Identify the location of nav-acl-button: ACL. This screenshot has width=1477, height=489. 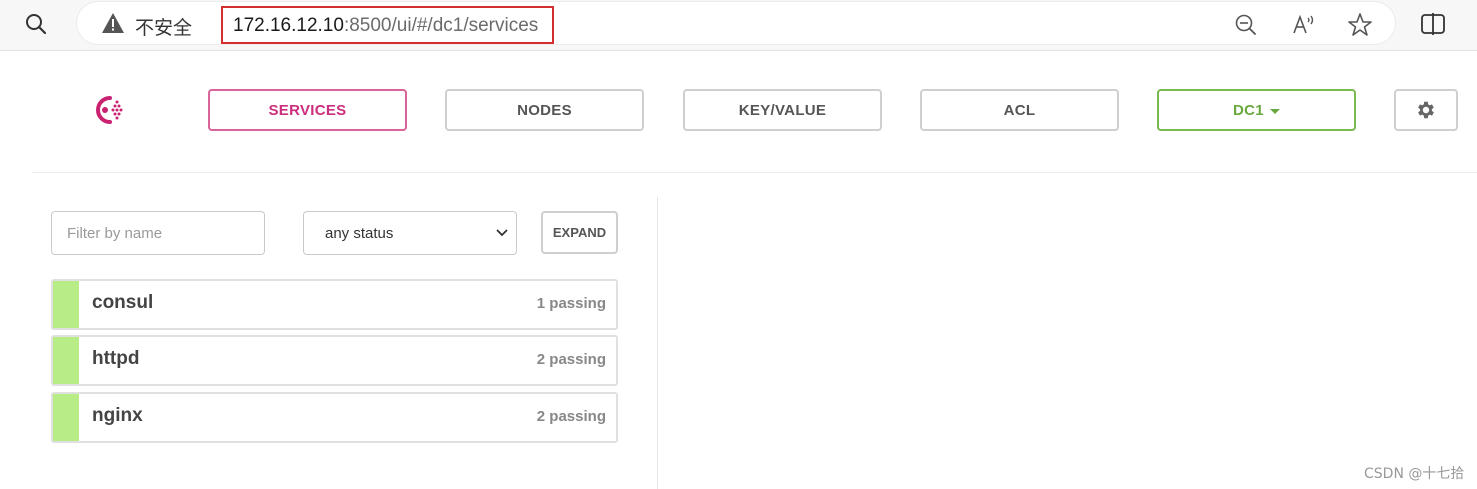
(1019, 110).